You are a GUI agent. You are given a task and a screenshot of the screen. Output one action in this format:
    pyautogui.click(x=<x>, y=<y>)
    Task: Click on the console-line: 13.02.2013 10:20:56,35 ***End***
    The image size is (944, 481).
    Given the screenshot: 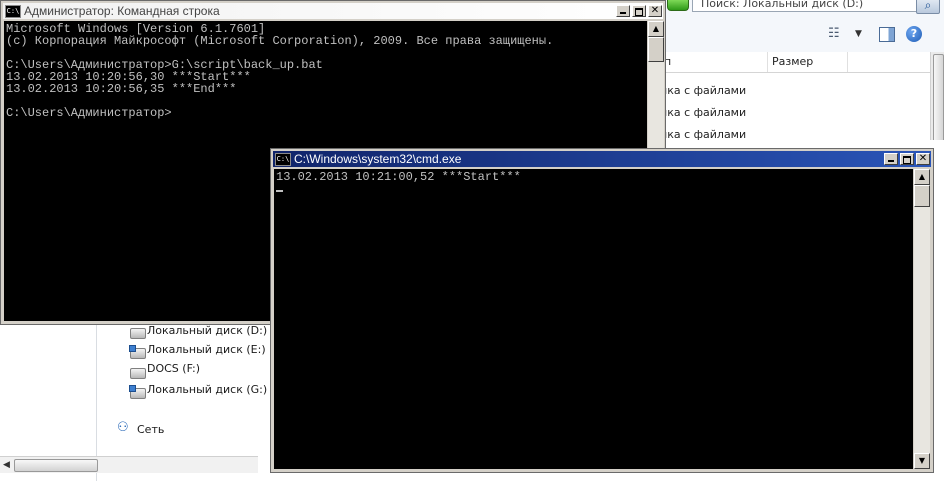 What is the action you would take?
    pyautogui.click(x=121, y=89)
    